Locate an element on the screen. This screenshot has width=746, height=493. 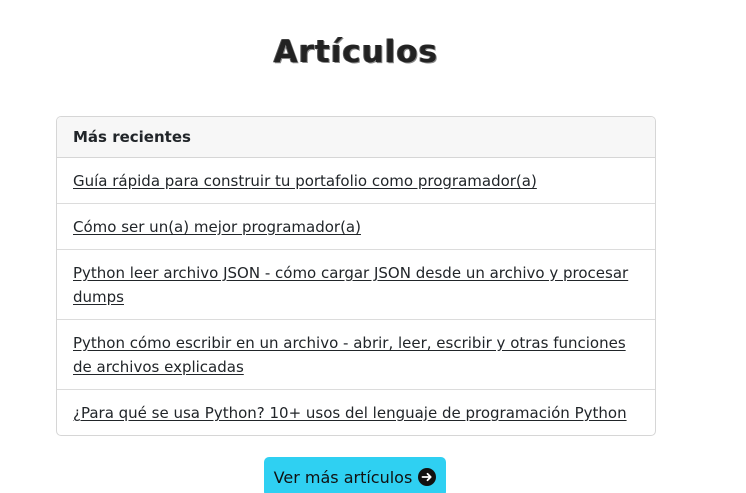
see-more-label: Ver más artículos is located at coordinates (343, 477).